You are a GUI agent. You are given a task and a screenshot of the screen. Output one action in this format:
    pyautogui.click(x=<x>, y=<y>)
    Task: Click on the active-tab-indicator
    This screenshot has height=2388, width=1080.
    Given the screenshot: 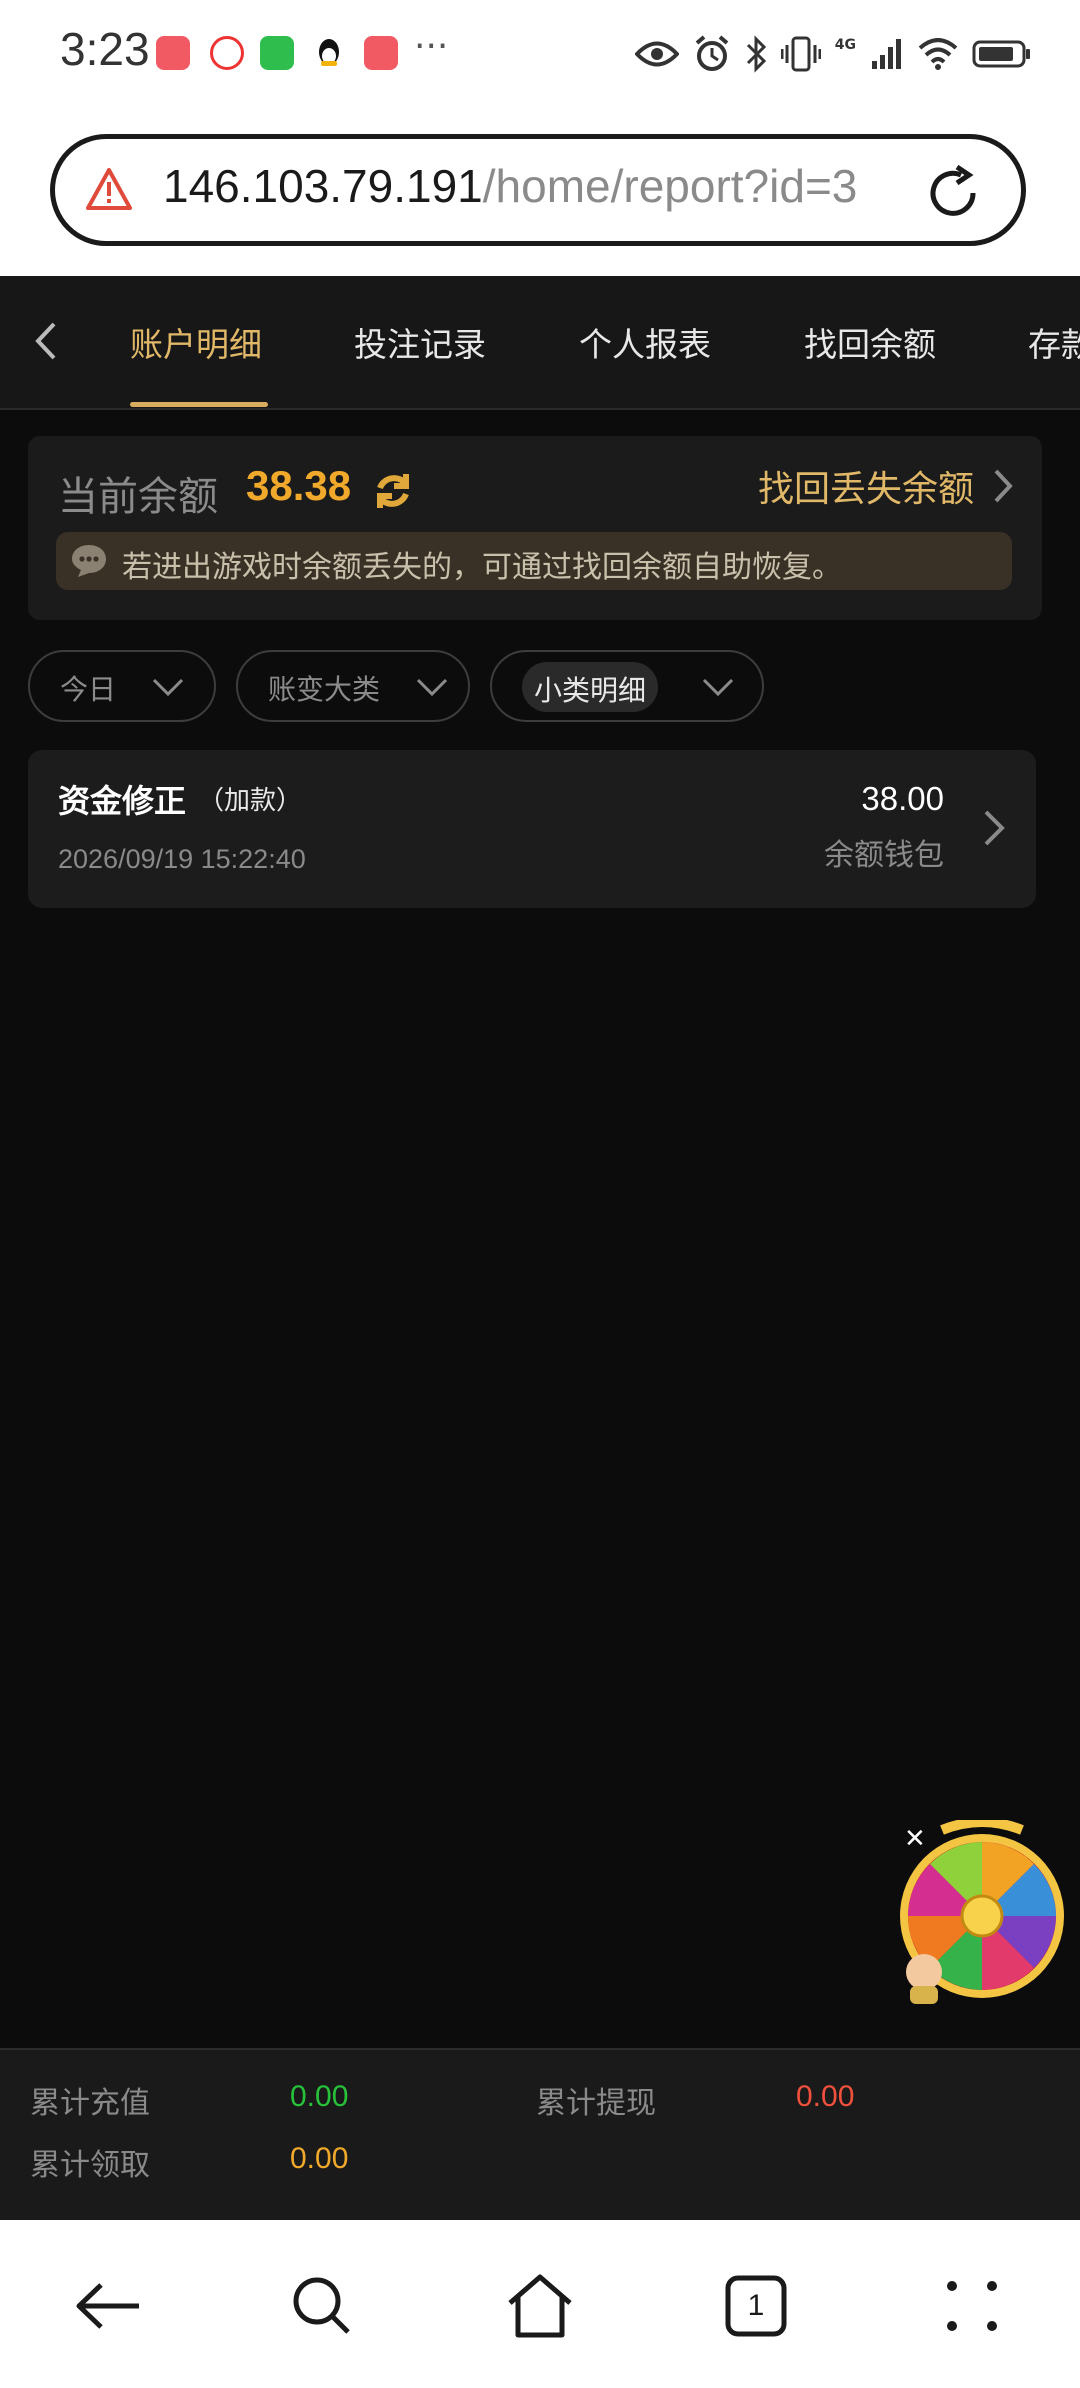 What is the action you would take?
    pyautogui.click(x=199, y=404)
    